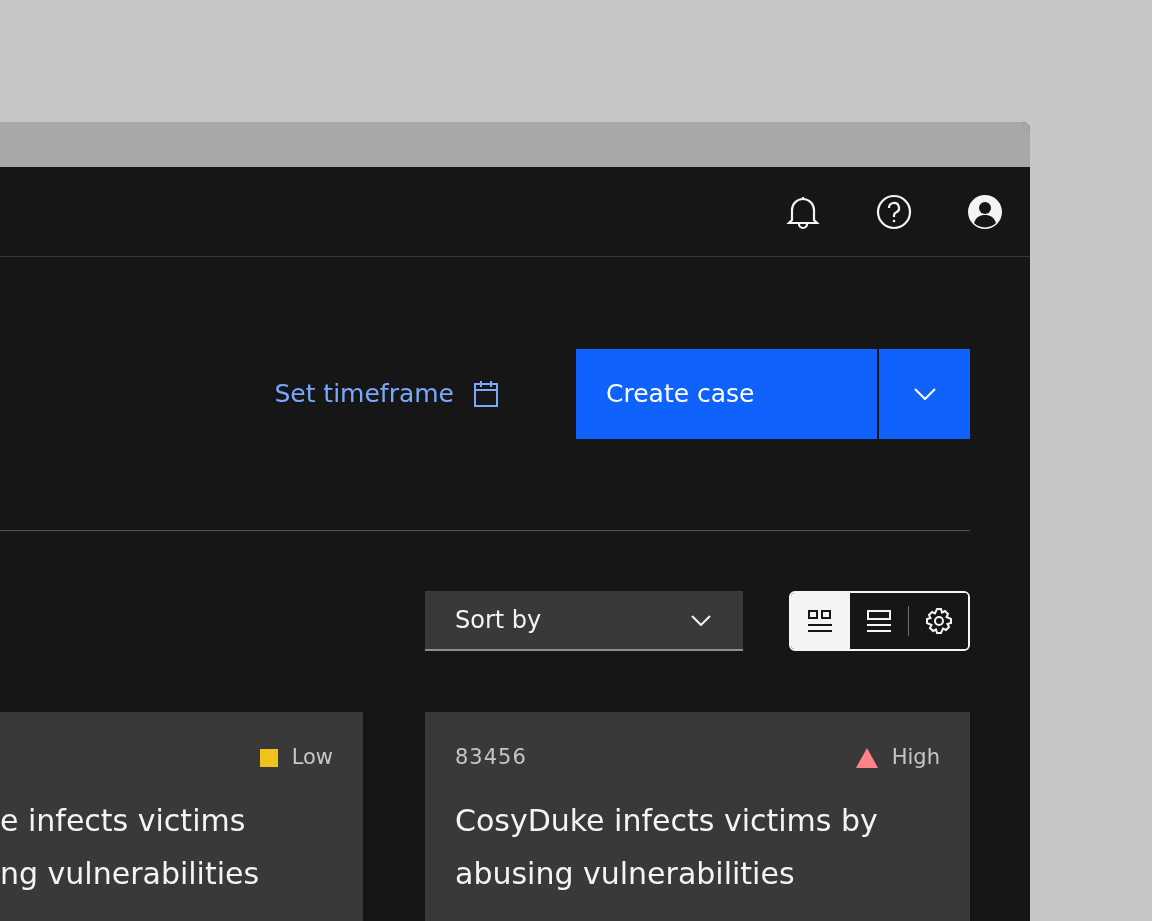 Image resolution: width=1152 pixels, height=921 pixels. What do you see at coordinates (584, 621) in the screenshot?
I see `sort-dropdown: Sort by` at bounding box center [584, 621].